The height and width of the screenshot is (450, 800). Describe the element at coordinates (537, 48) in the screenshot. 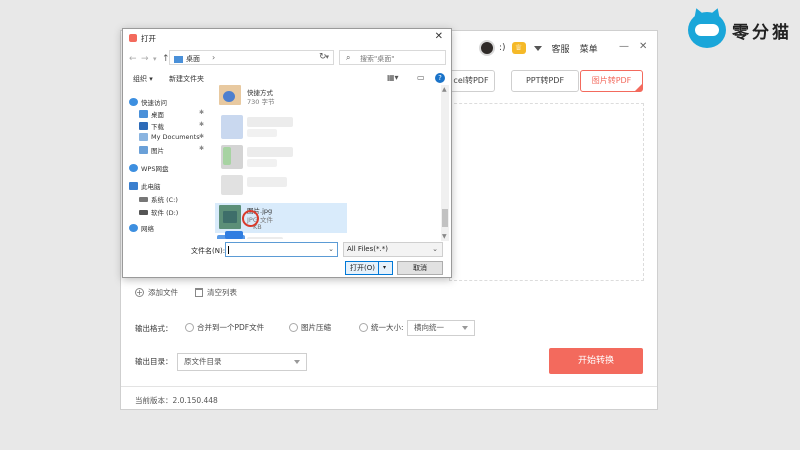

I see `user-menu-chevron-icon` at that location.